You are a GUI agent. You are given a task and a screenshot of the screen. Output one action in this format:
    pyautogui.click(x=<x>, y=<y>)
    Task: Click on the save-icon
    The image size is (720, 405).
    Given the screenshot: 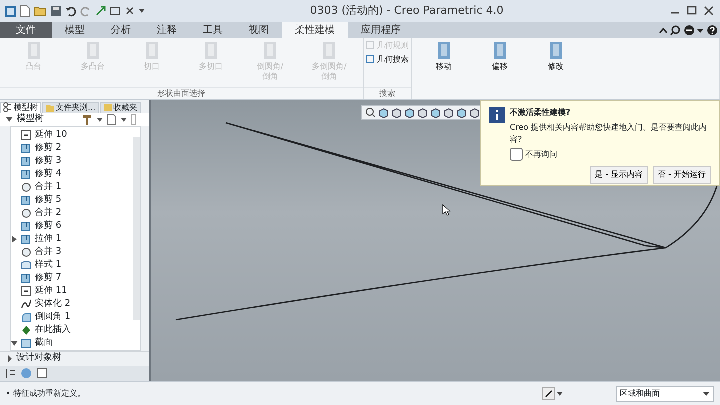 What is the action you would take?
    pyautogui.click(x=56, y=11)
    